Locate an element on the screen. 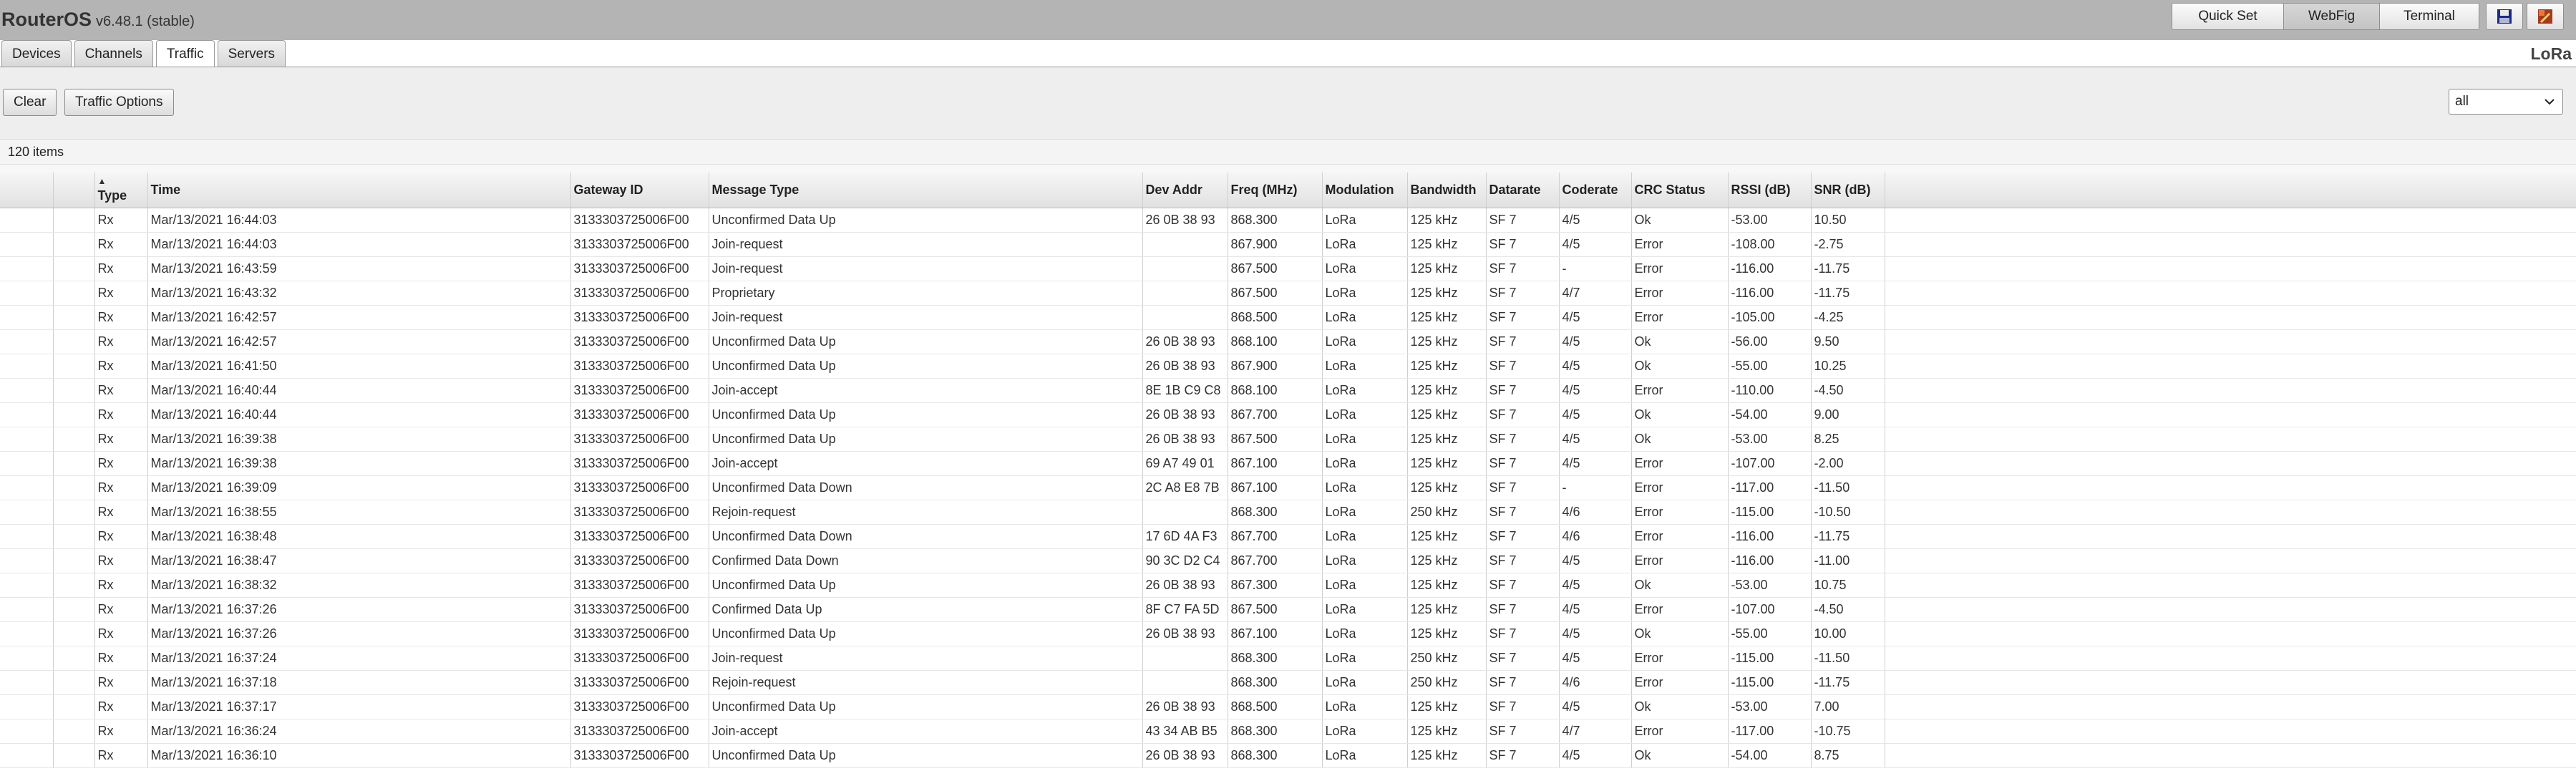 The image size is (2576, 771). message-type-cell: Join-request is located at coordinates (926, 658).